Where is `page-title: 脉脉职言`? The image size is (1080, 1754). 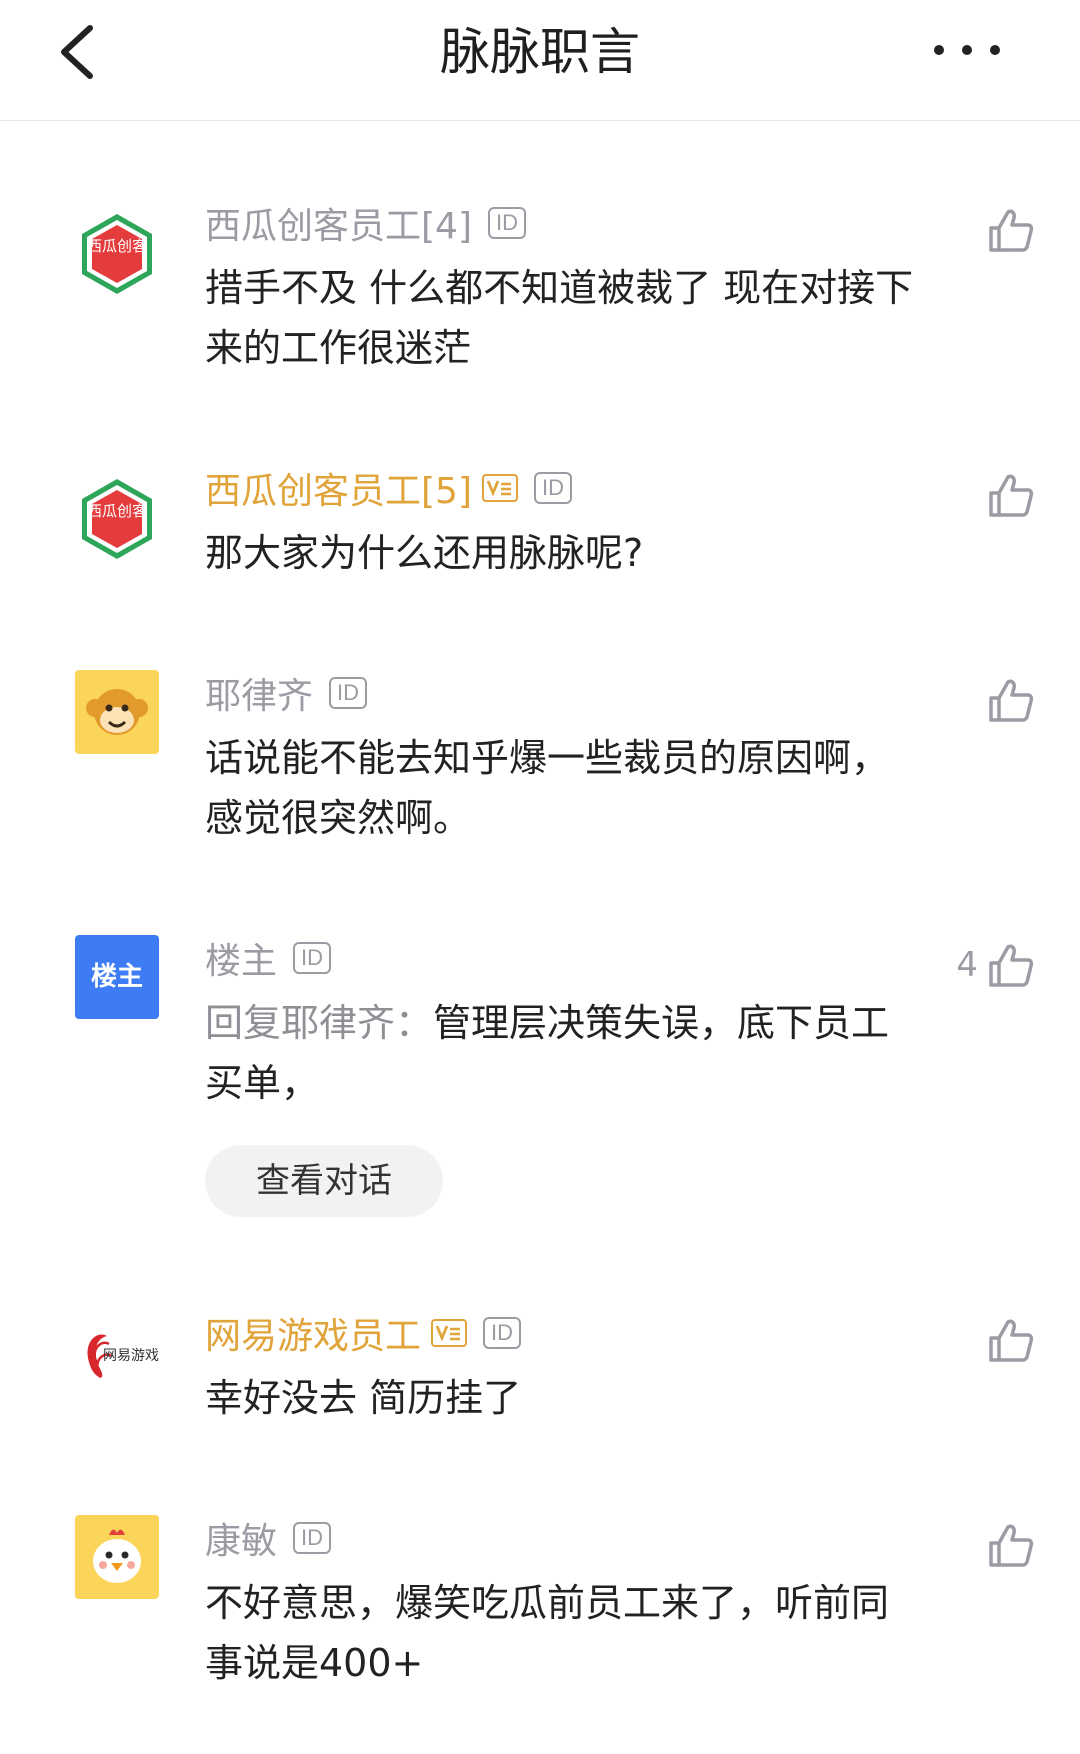
page-title: 脉脉职言 is located at coordinates (540, 52).